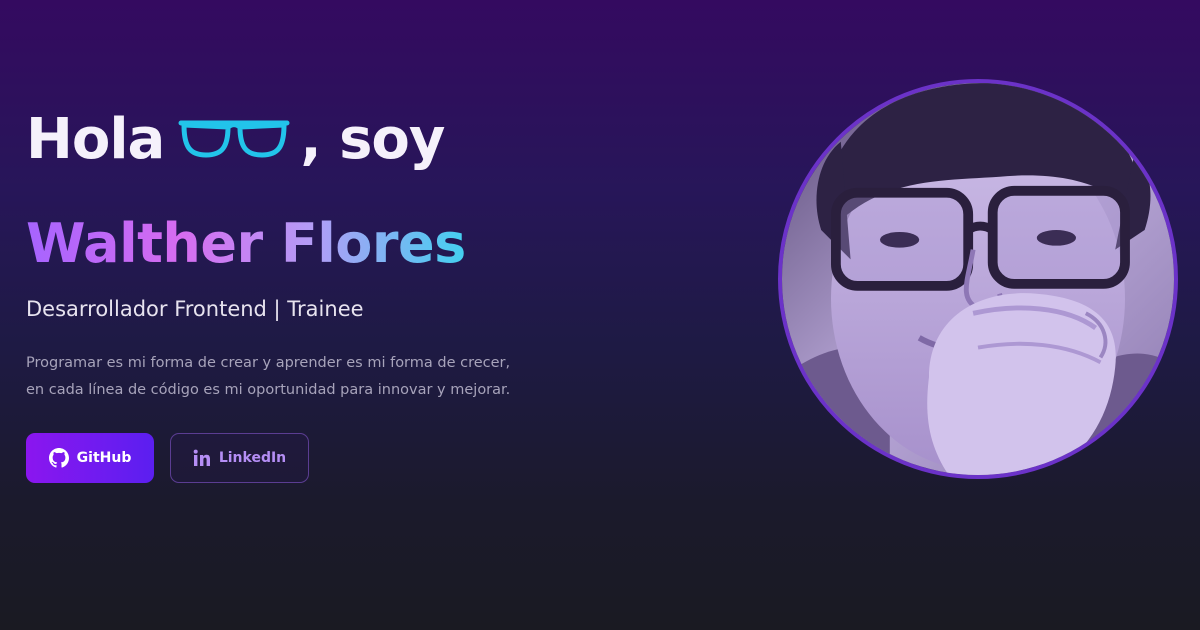 This screenshot has width=1200, height=630. What do you see at coordinates (372, 139) in the screenshot?
I see `greeting-soy: , soy` at bounding box center [372, 139].